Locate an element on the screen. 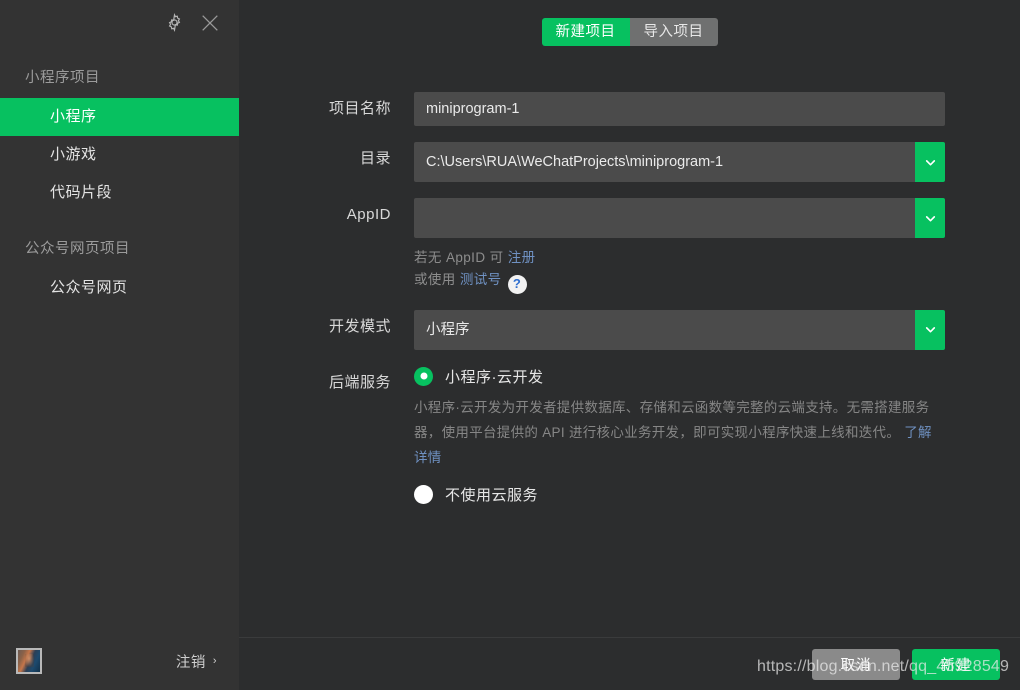  tabs: 新建项目 导入项目 is located at coordinates (629, 32).